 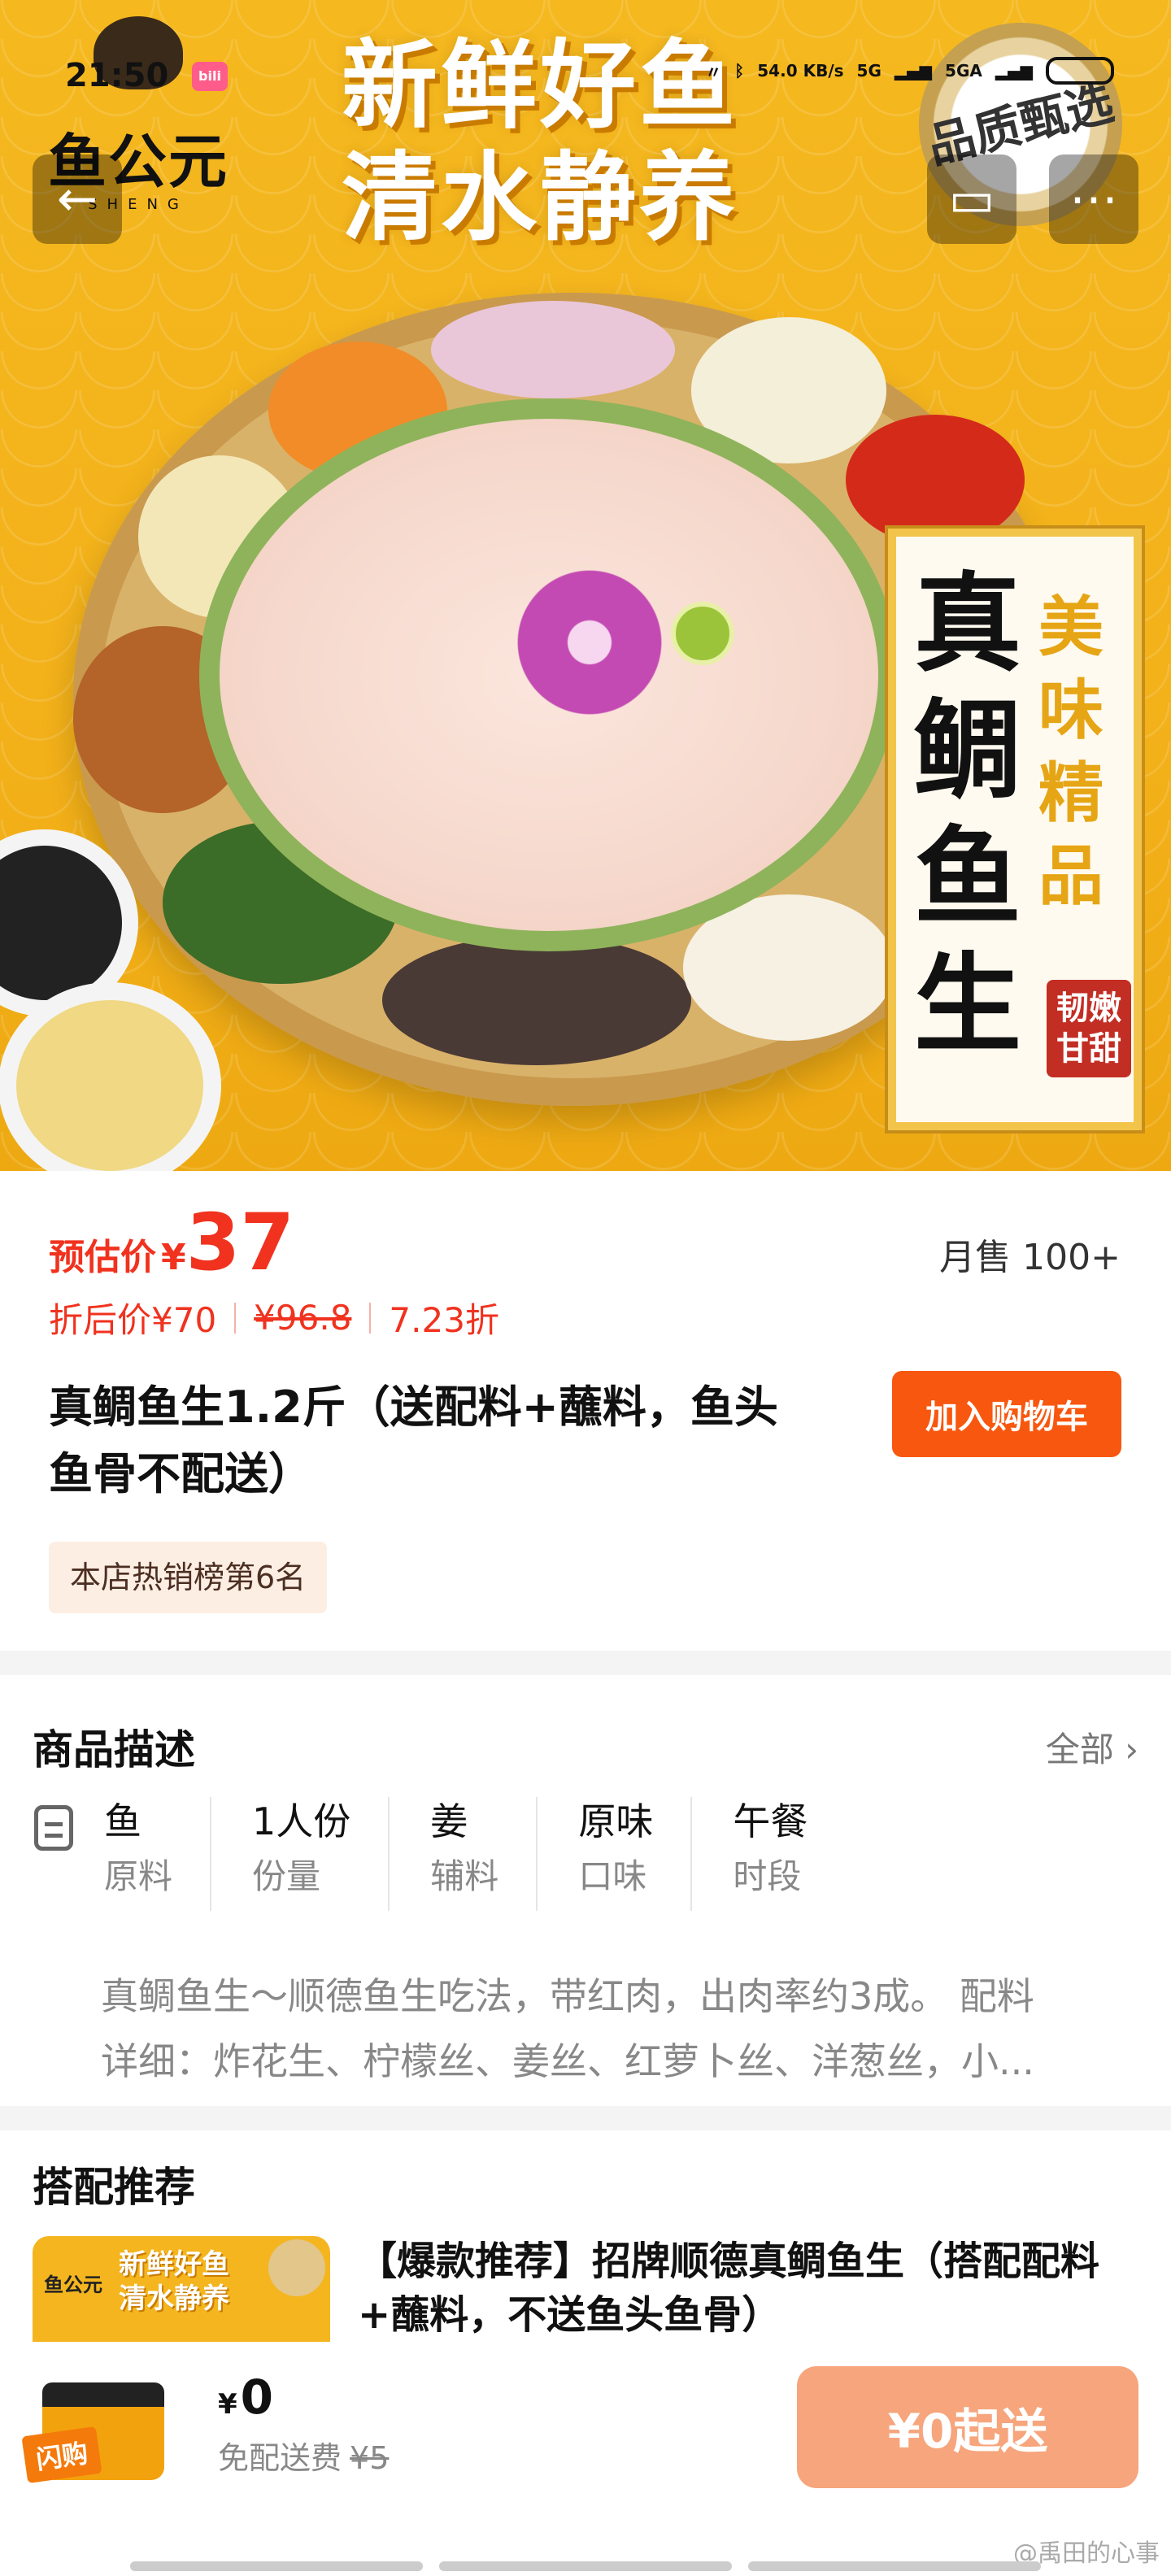 What do you see at coordinates (103, 2394) in the screenshot?
I see `bag-top` at bounding box center [103, 2394].